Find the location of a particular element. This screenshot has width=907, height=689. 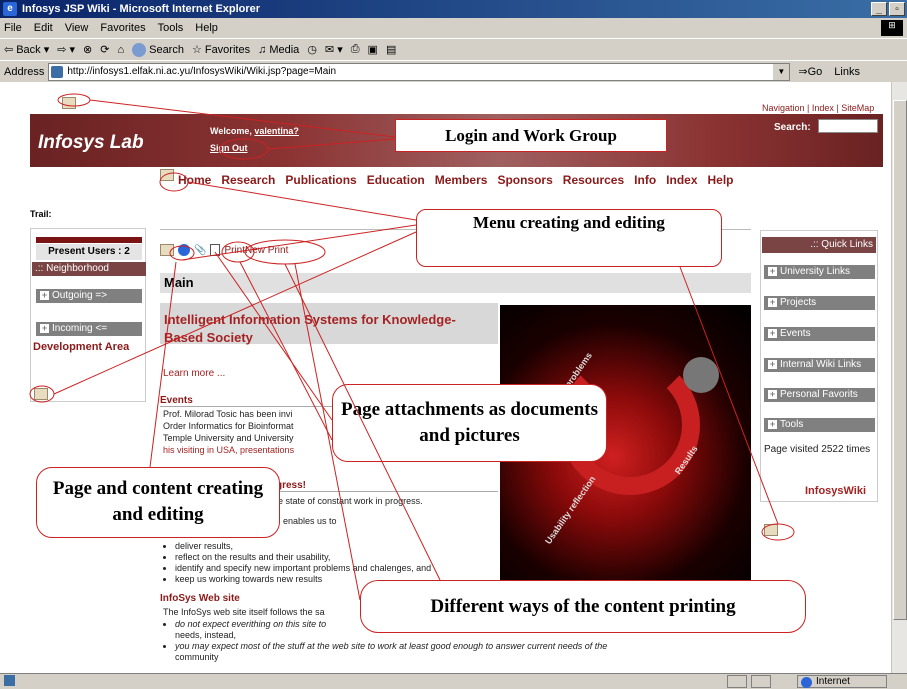

favorites-button: ☆ Favorites is located at coordinates (221, 50).